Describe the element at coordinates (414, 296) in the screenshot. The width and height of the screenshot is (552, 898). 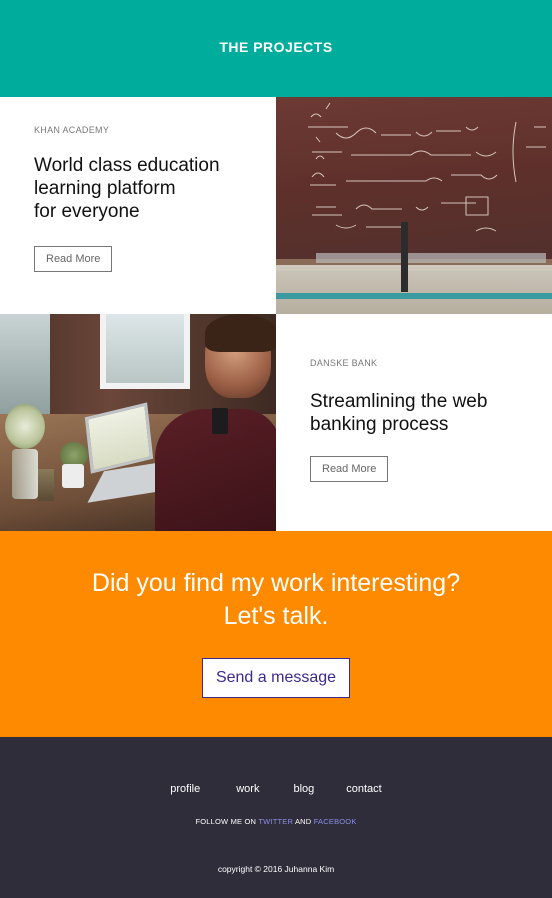
I see `teal-stripe` at that location.